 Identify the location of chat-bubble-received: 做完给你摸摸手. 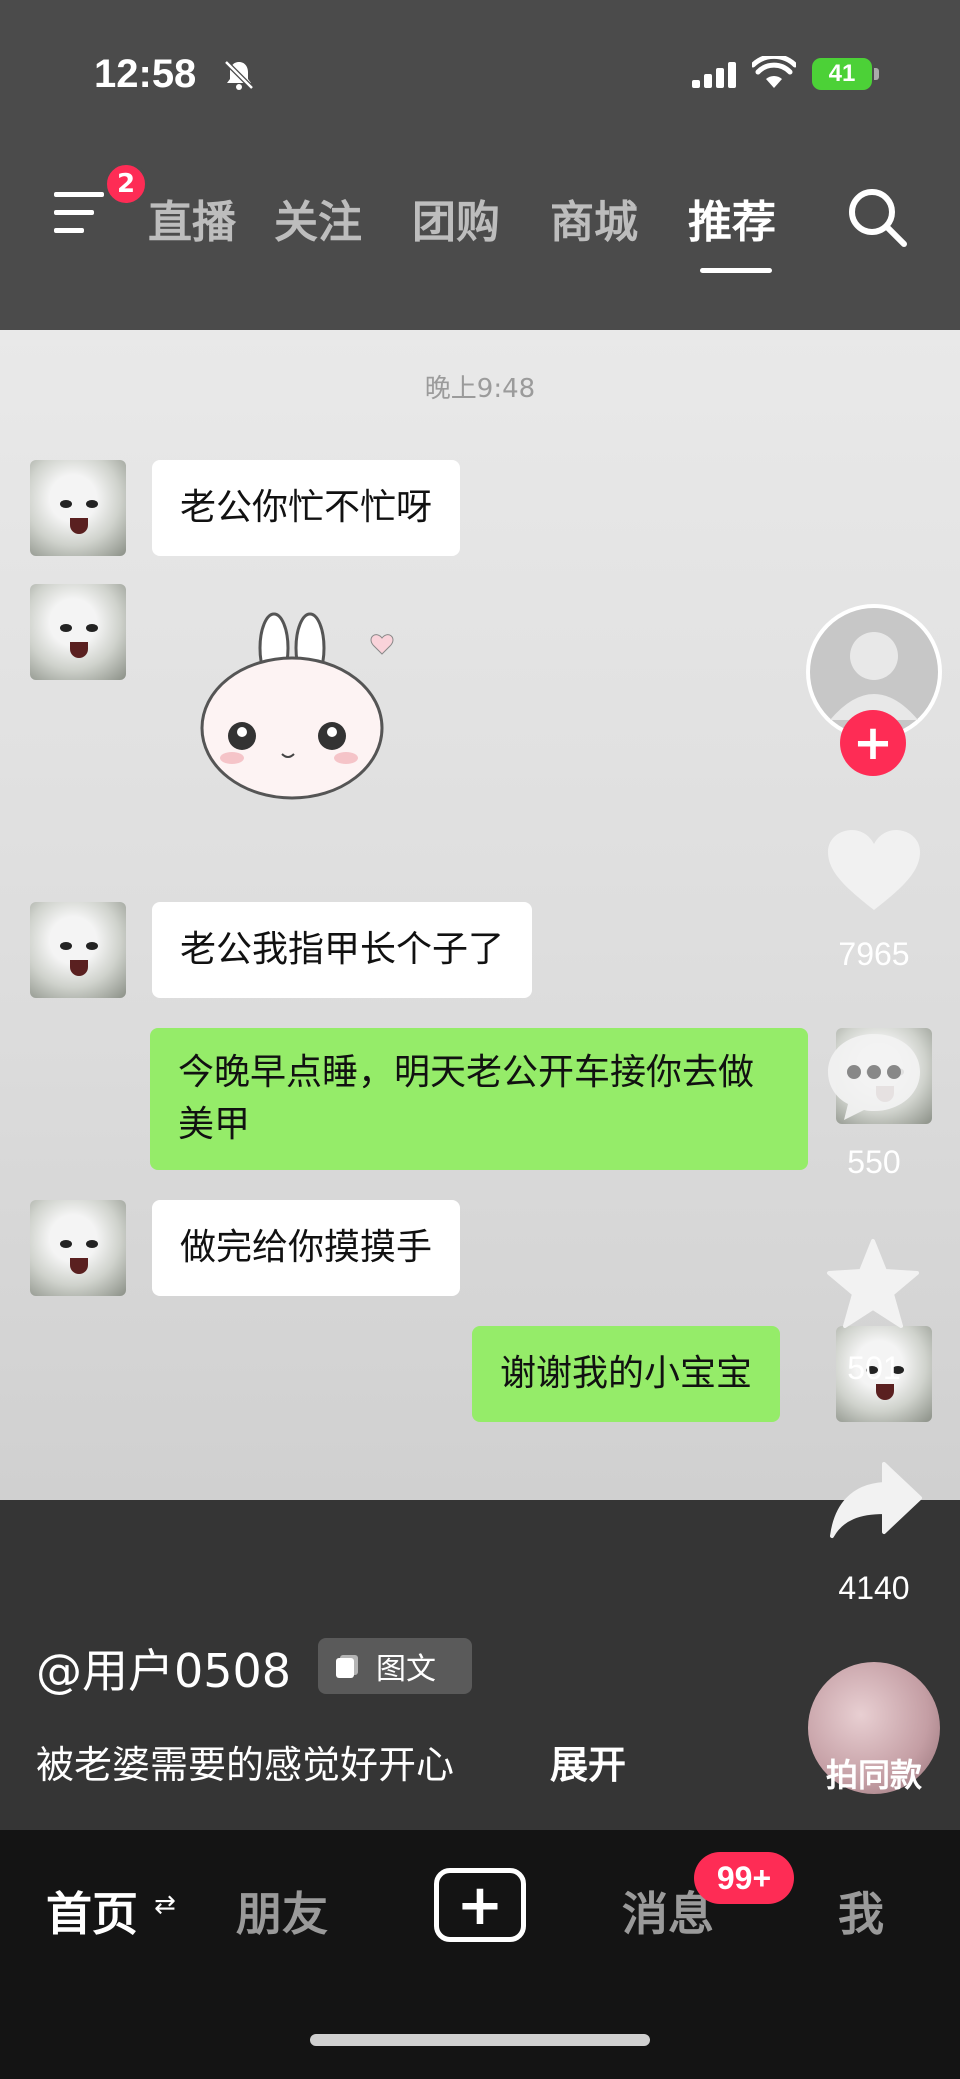
(306, 1248).